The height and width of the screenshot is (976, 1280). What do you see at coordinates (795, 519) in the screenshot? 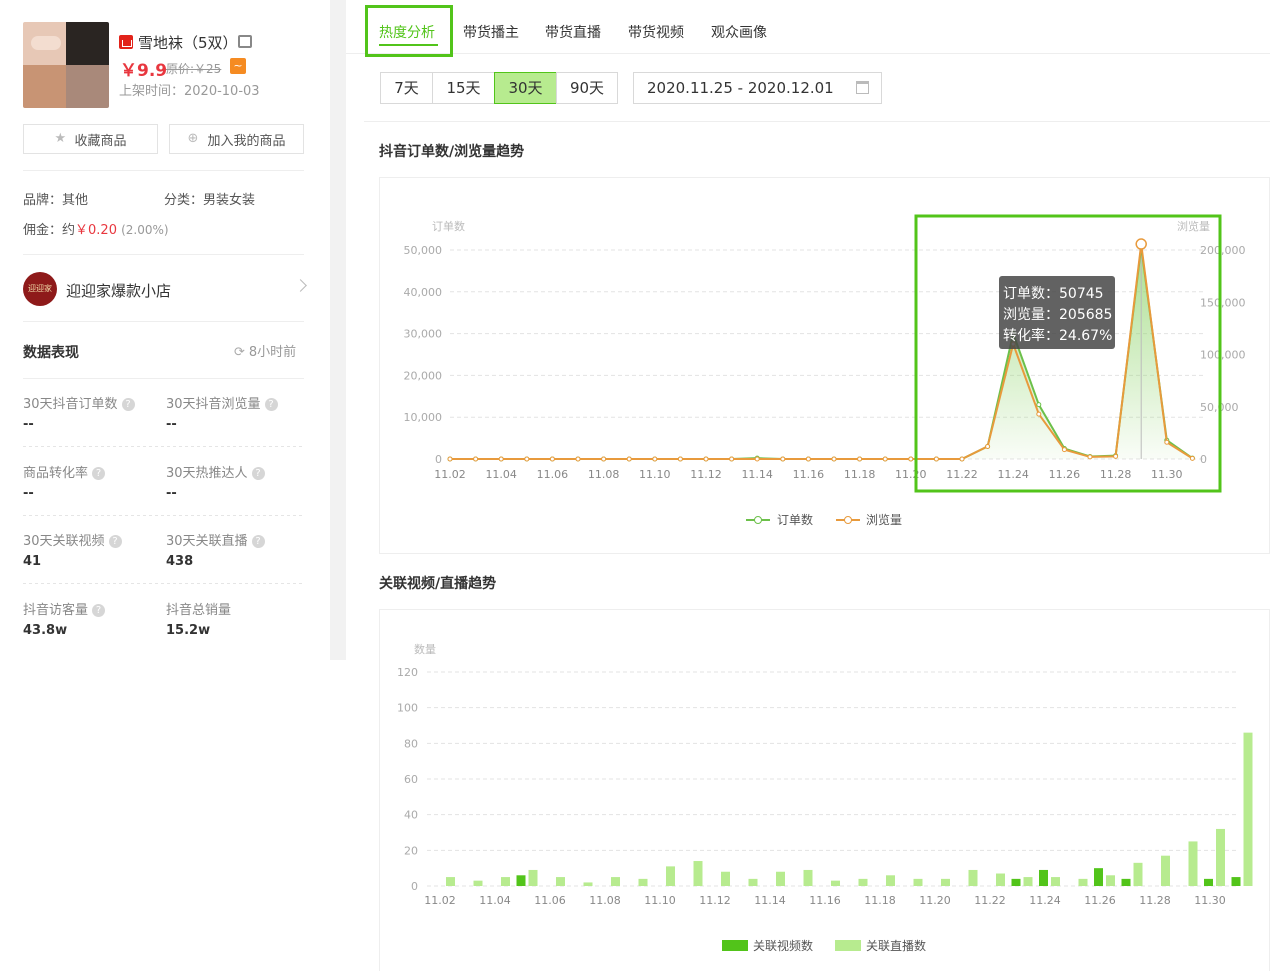
I see `legend-label: 订单数` at bounding box center [795, 519].